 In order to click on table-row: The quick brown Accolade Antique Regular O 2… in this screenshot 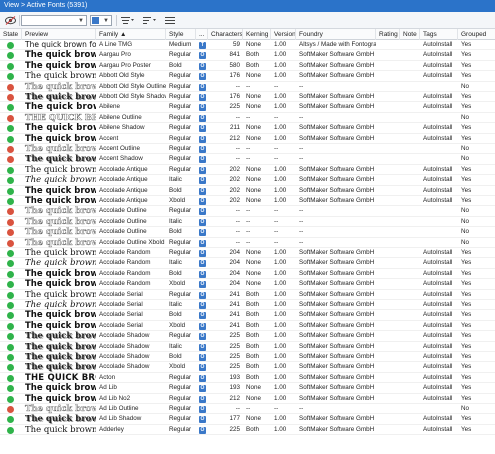, I will do `click(247, 170)`.